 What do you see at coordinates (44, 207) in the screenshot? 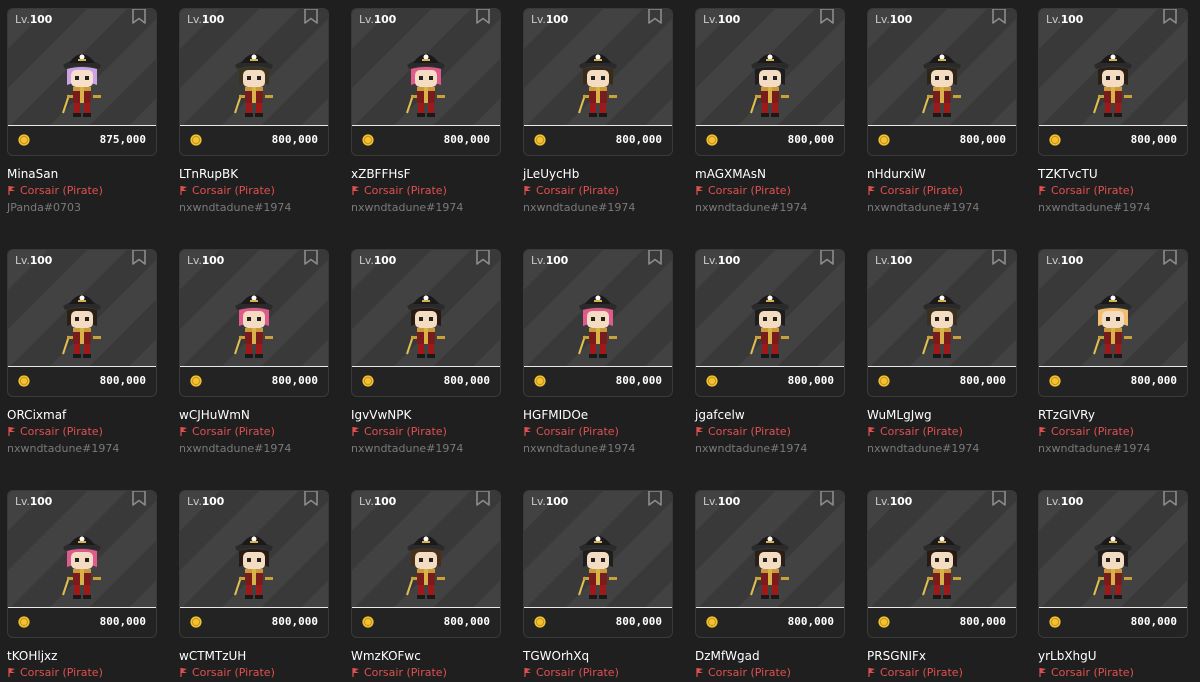
I see `seller-name: JPanda#0703` at bounding box center [44, 207].